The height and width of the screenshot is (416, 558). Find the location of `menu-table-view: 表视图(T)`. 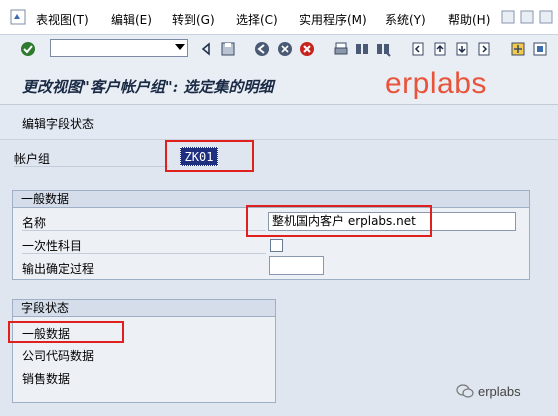

menu-table-view: 表视图(T) is located at coordinates (62, 19).